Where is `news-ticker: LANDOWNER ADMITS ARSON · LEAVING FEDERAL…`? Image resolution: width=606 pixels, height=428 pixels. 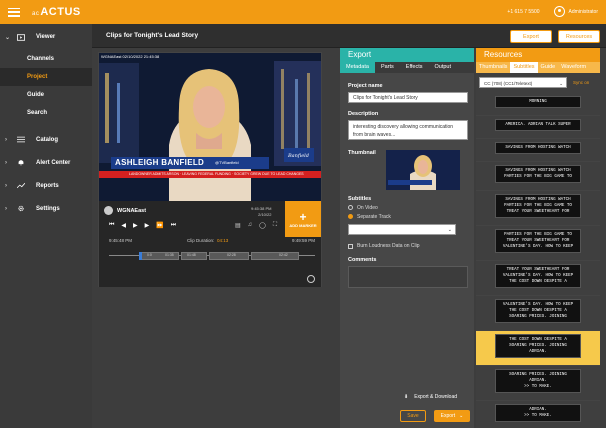 news-ticker: LANDOWNER ADMITS ARSON · LEAVING FEDERAL… is located at coordinates (210, 174).